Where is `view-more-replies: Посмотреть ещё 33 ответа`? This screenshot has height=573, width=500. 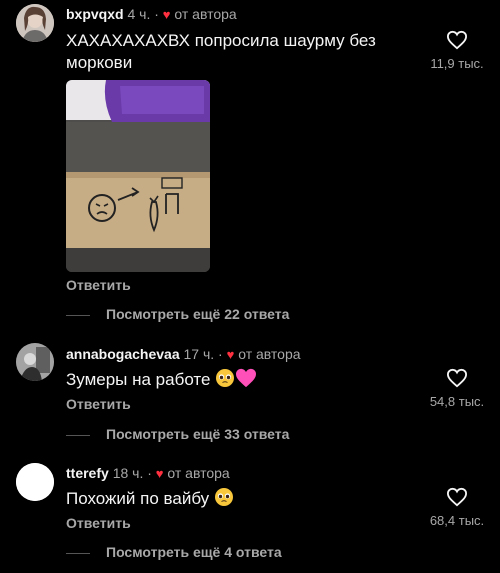 view-more-replies: Посмотреть ещё 33 ответа is located at coordinates (177, 434).